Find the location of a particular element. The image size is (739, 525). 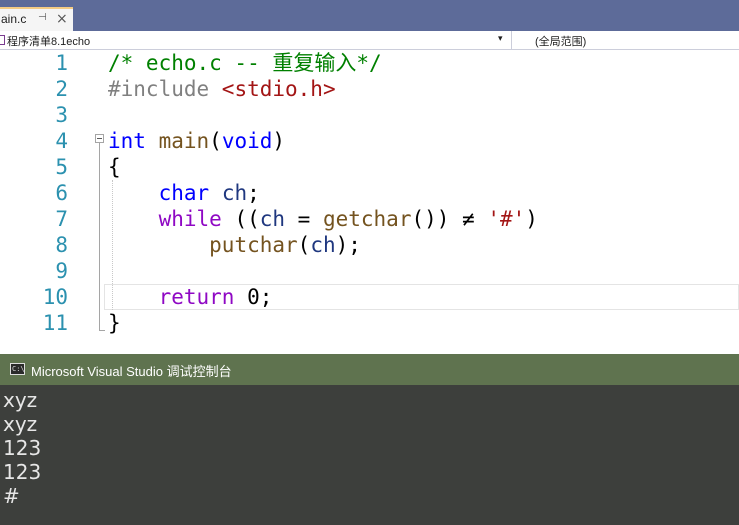

code-token: int is located at coordinates (127, 141).